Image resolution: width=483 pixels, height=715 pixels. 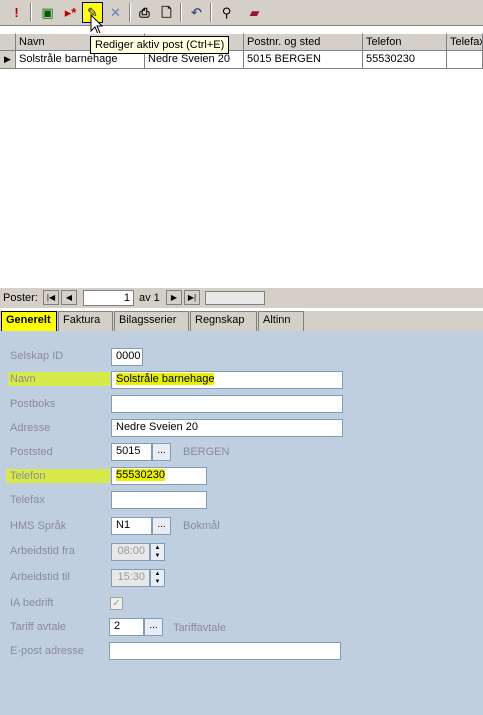 I want to click on table-cell: 55530230, so click(x=405, y=60).